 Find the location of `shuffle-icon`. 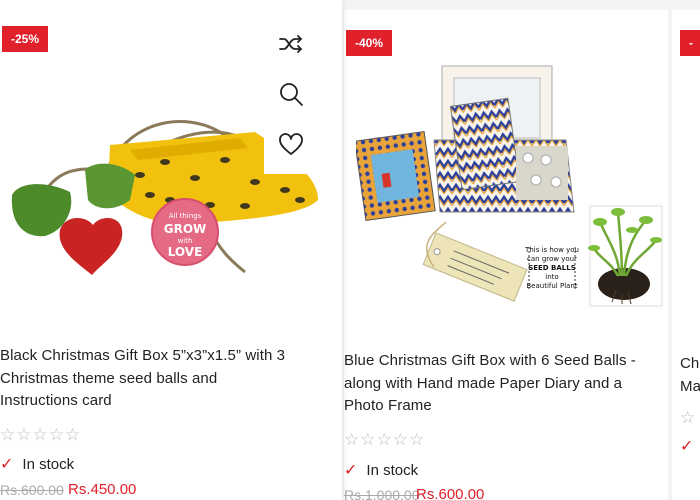

shuffle-icon is located at coordinates (291, 44).